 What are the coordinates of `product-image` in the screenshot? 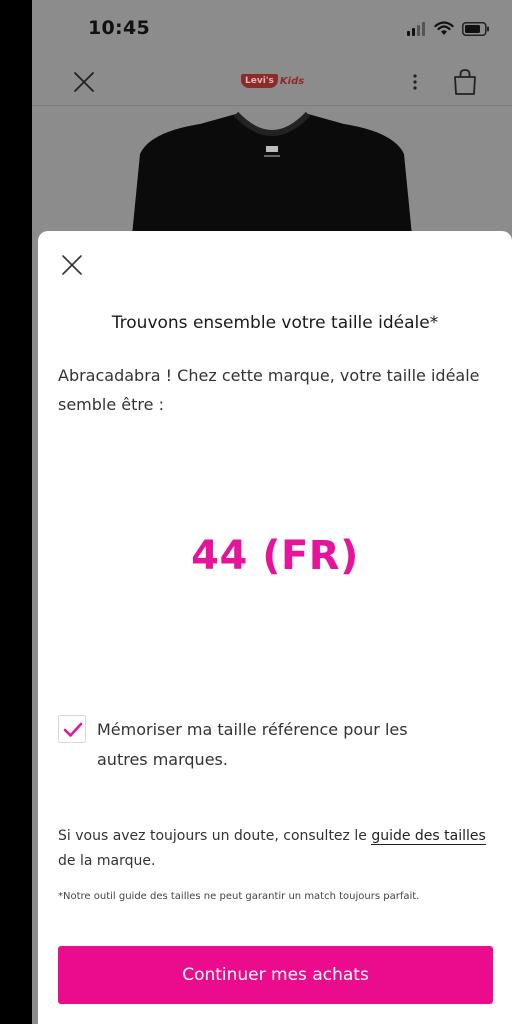 It's located at (272, 181).